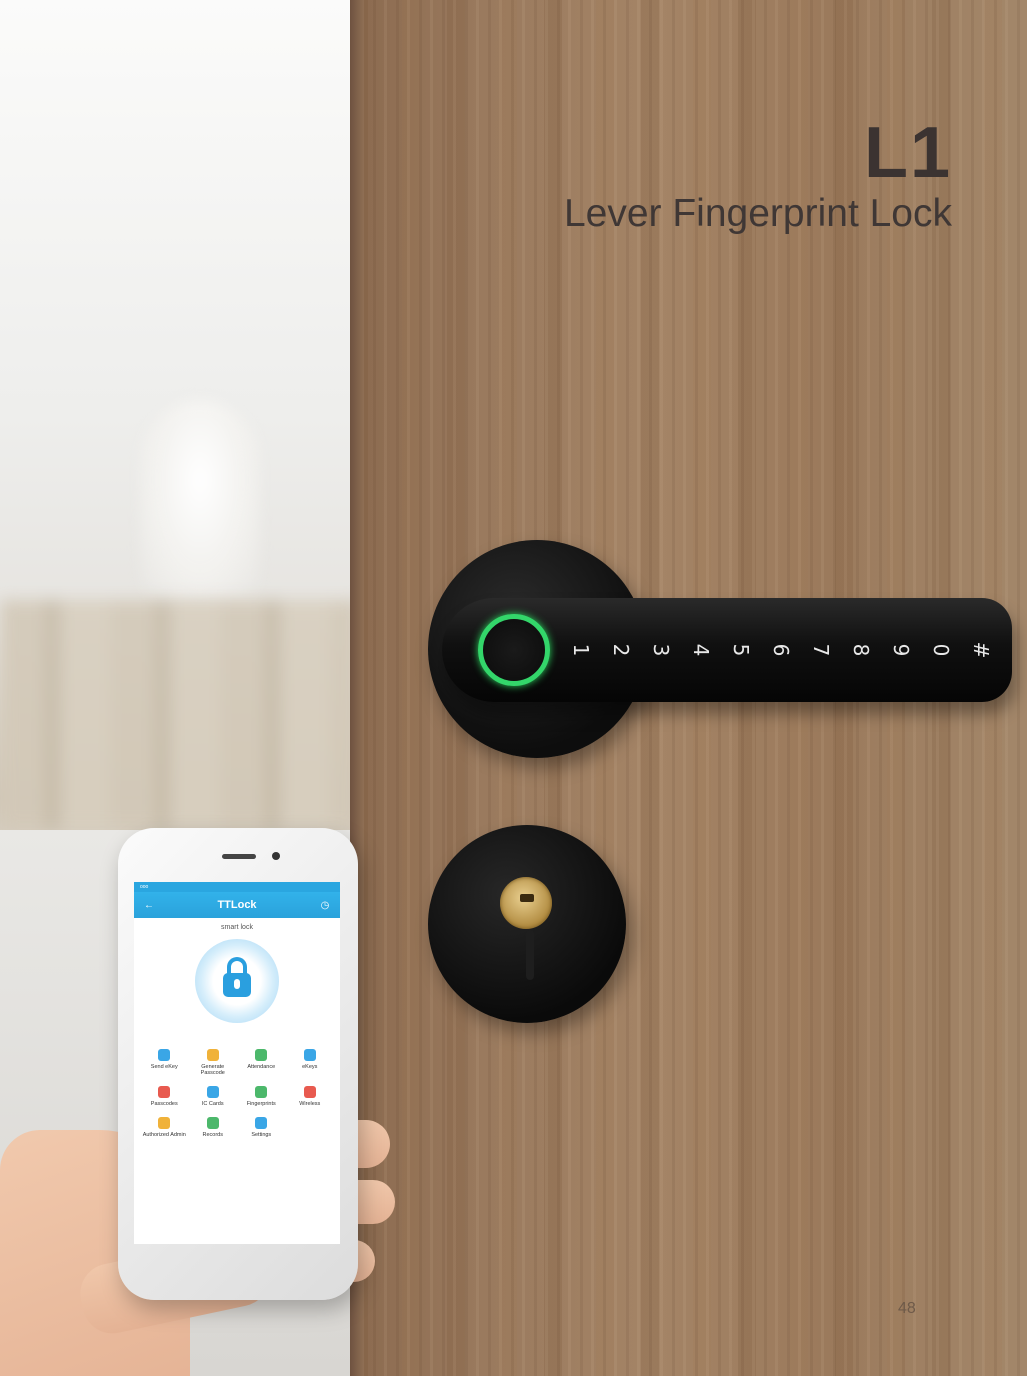  What do you see at coordinates (212, 1135) in the screenshot?
I see `feature-label: Records` at bounding box center [212, 1135].